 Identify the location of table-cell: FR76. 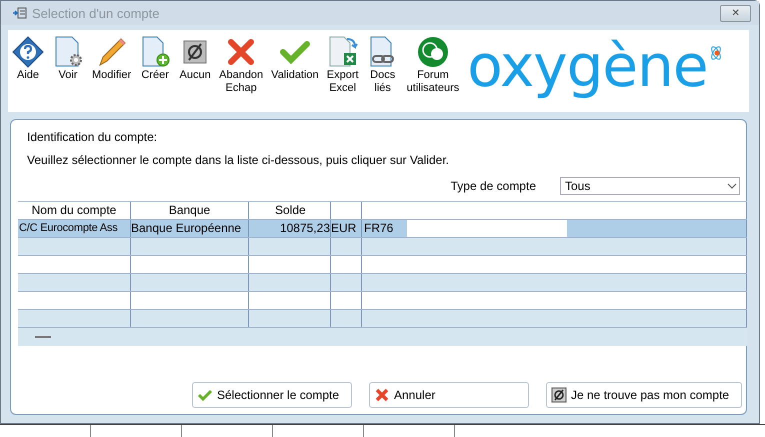
(554, 228).